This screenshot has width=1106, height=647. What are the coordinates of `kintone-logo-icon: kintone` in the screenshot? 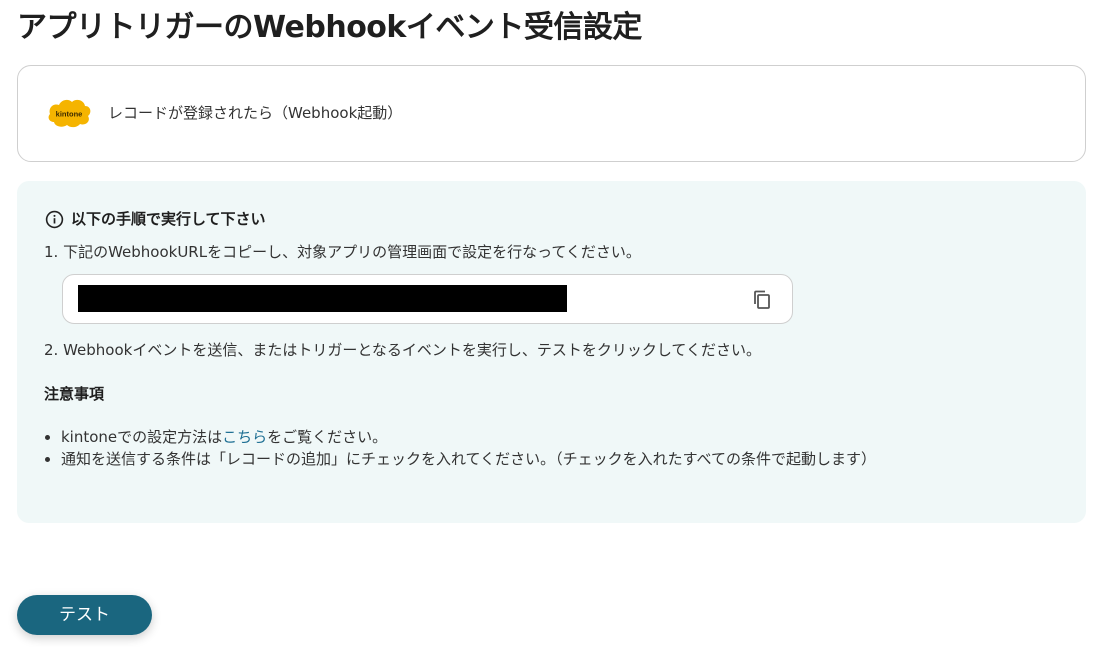 It's located at (69, 113).